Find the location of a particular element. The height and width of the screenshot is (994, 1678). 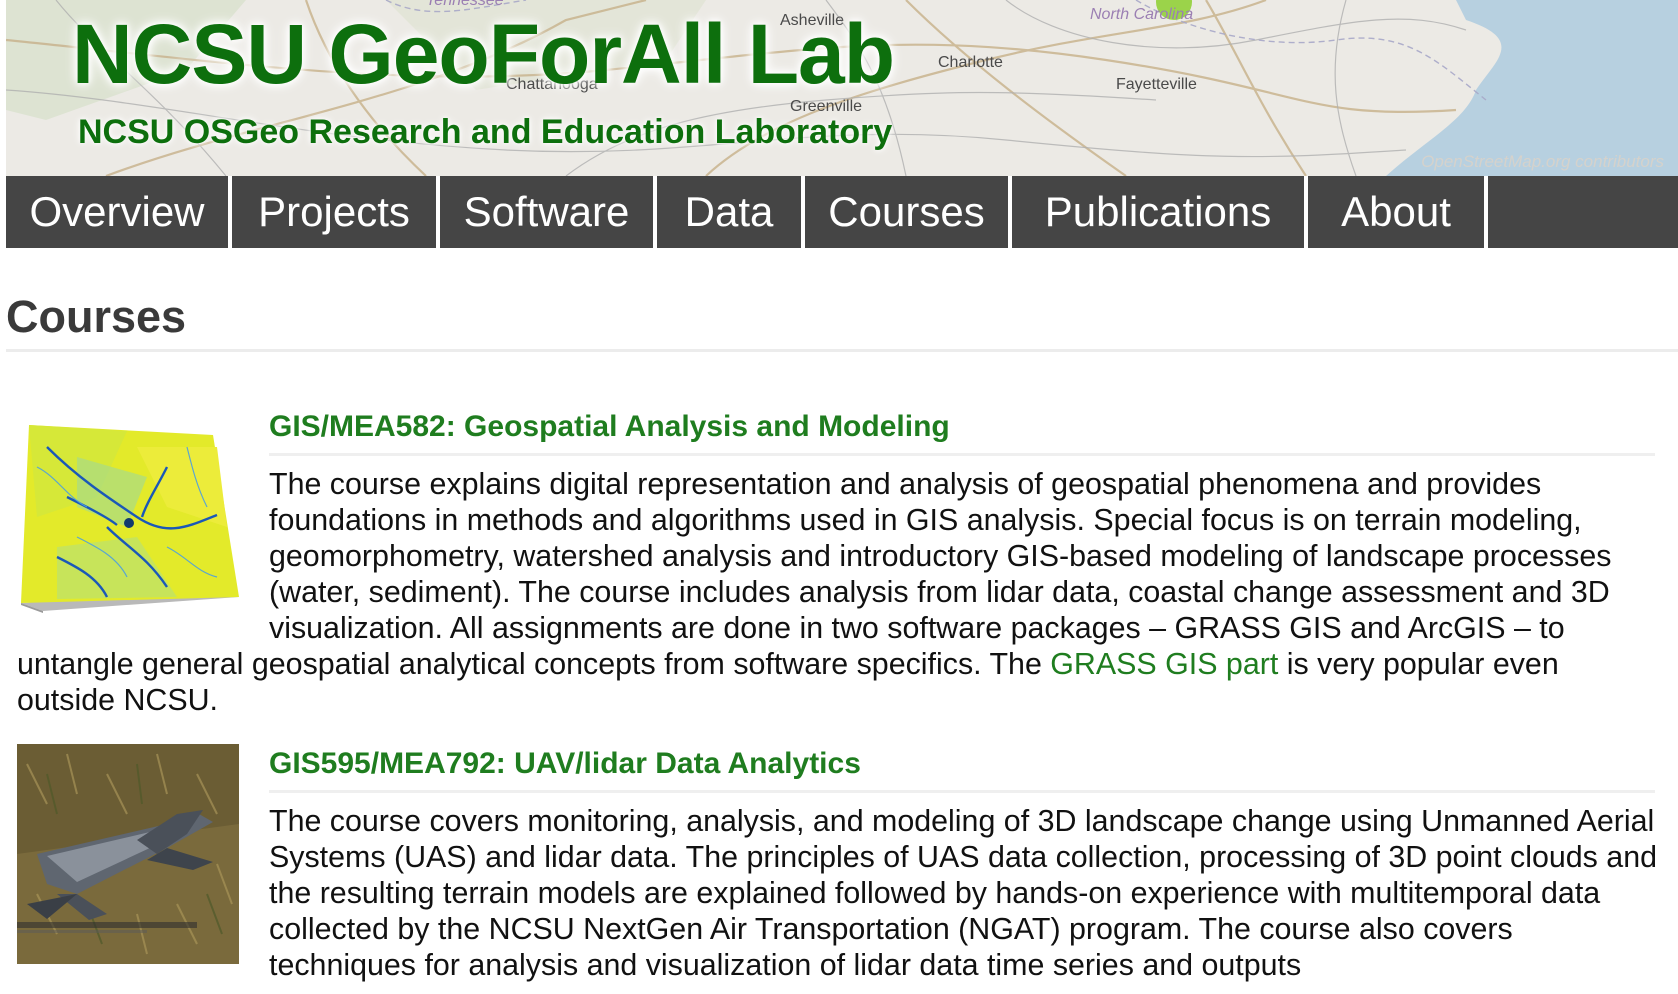

nav-item-projects: Projects is located at coordinates (334, 212).